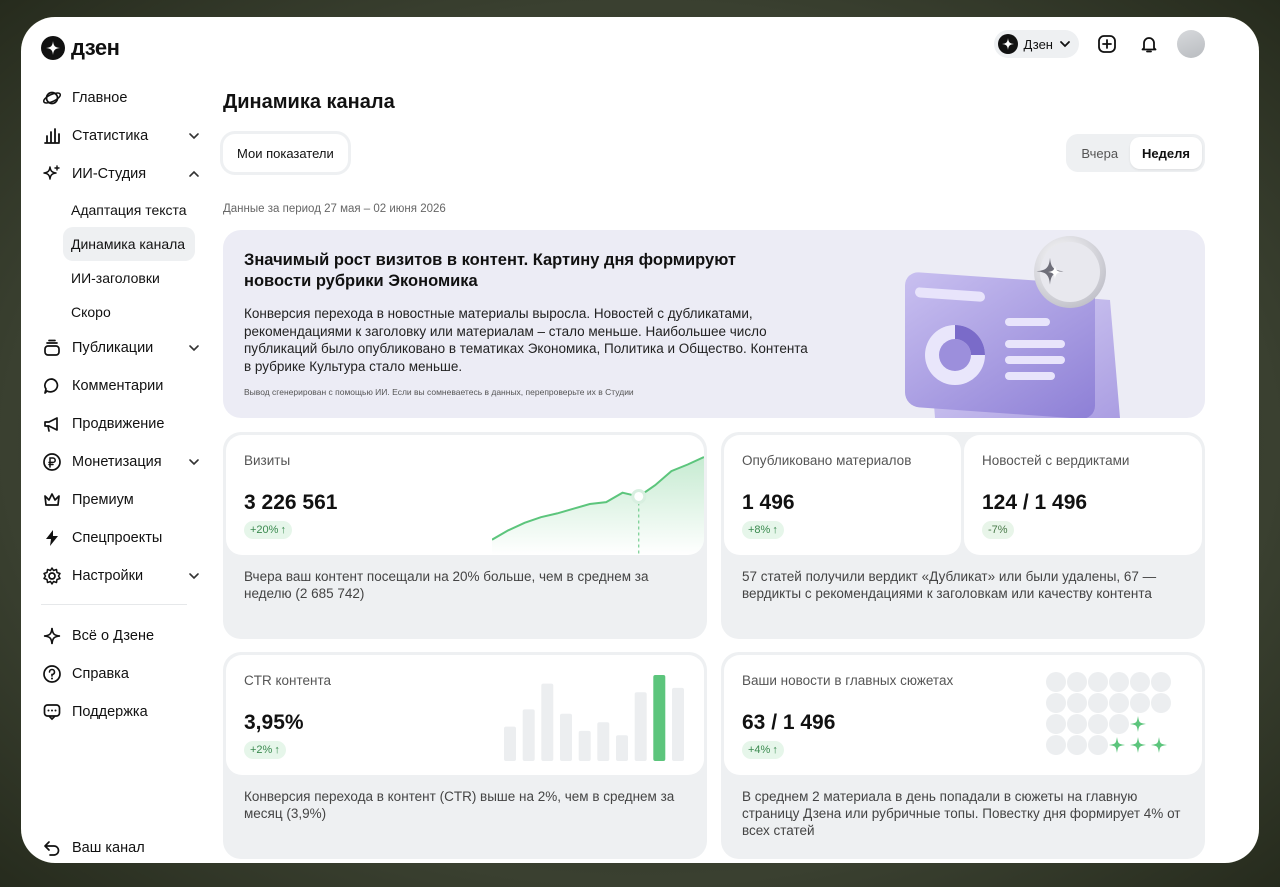 Image resolution: width=1280 pixels, height=887 pixels. I want to click on sidebar-divider, so click(114, 604).